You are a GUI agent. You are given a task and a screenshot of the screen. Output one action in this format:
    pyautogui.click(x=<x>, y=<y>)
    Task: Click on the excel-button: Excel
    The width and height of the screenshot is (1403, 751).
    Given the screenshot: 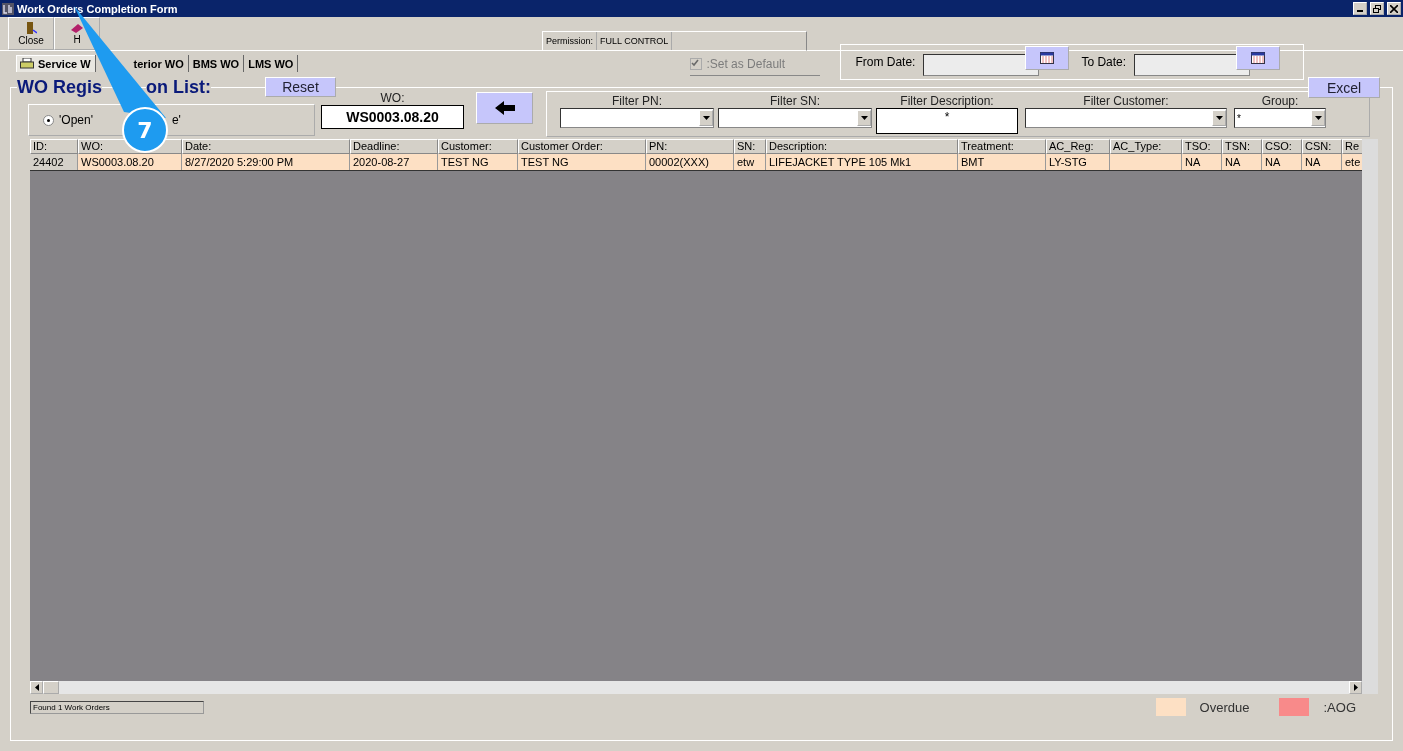 What is the action you would take?
    pyautogui.click(x=1344, y=87)
    